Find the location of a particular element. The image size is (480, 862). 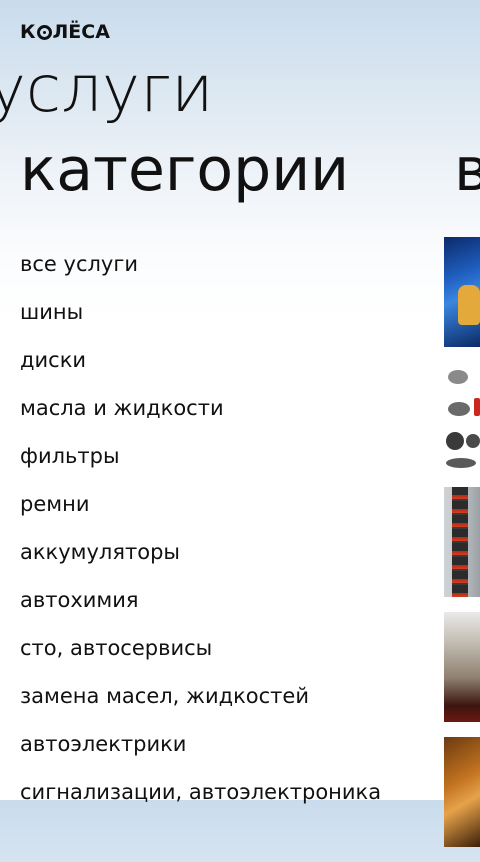

next-pivot-thumbnails is located at coordinates (462, 549).